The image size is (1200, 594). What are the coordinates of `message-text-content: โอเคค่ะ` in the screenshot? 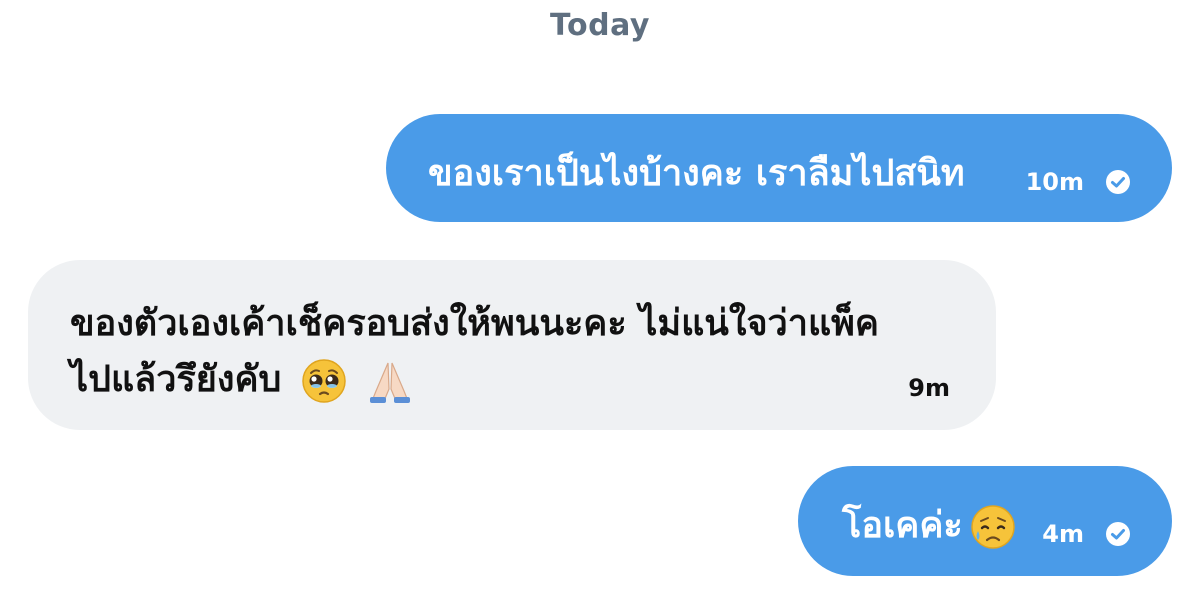 It's located at (902, 525).